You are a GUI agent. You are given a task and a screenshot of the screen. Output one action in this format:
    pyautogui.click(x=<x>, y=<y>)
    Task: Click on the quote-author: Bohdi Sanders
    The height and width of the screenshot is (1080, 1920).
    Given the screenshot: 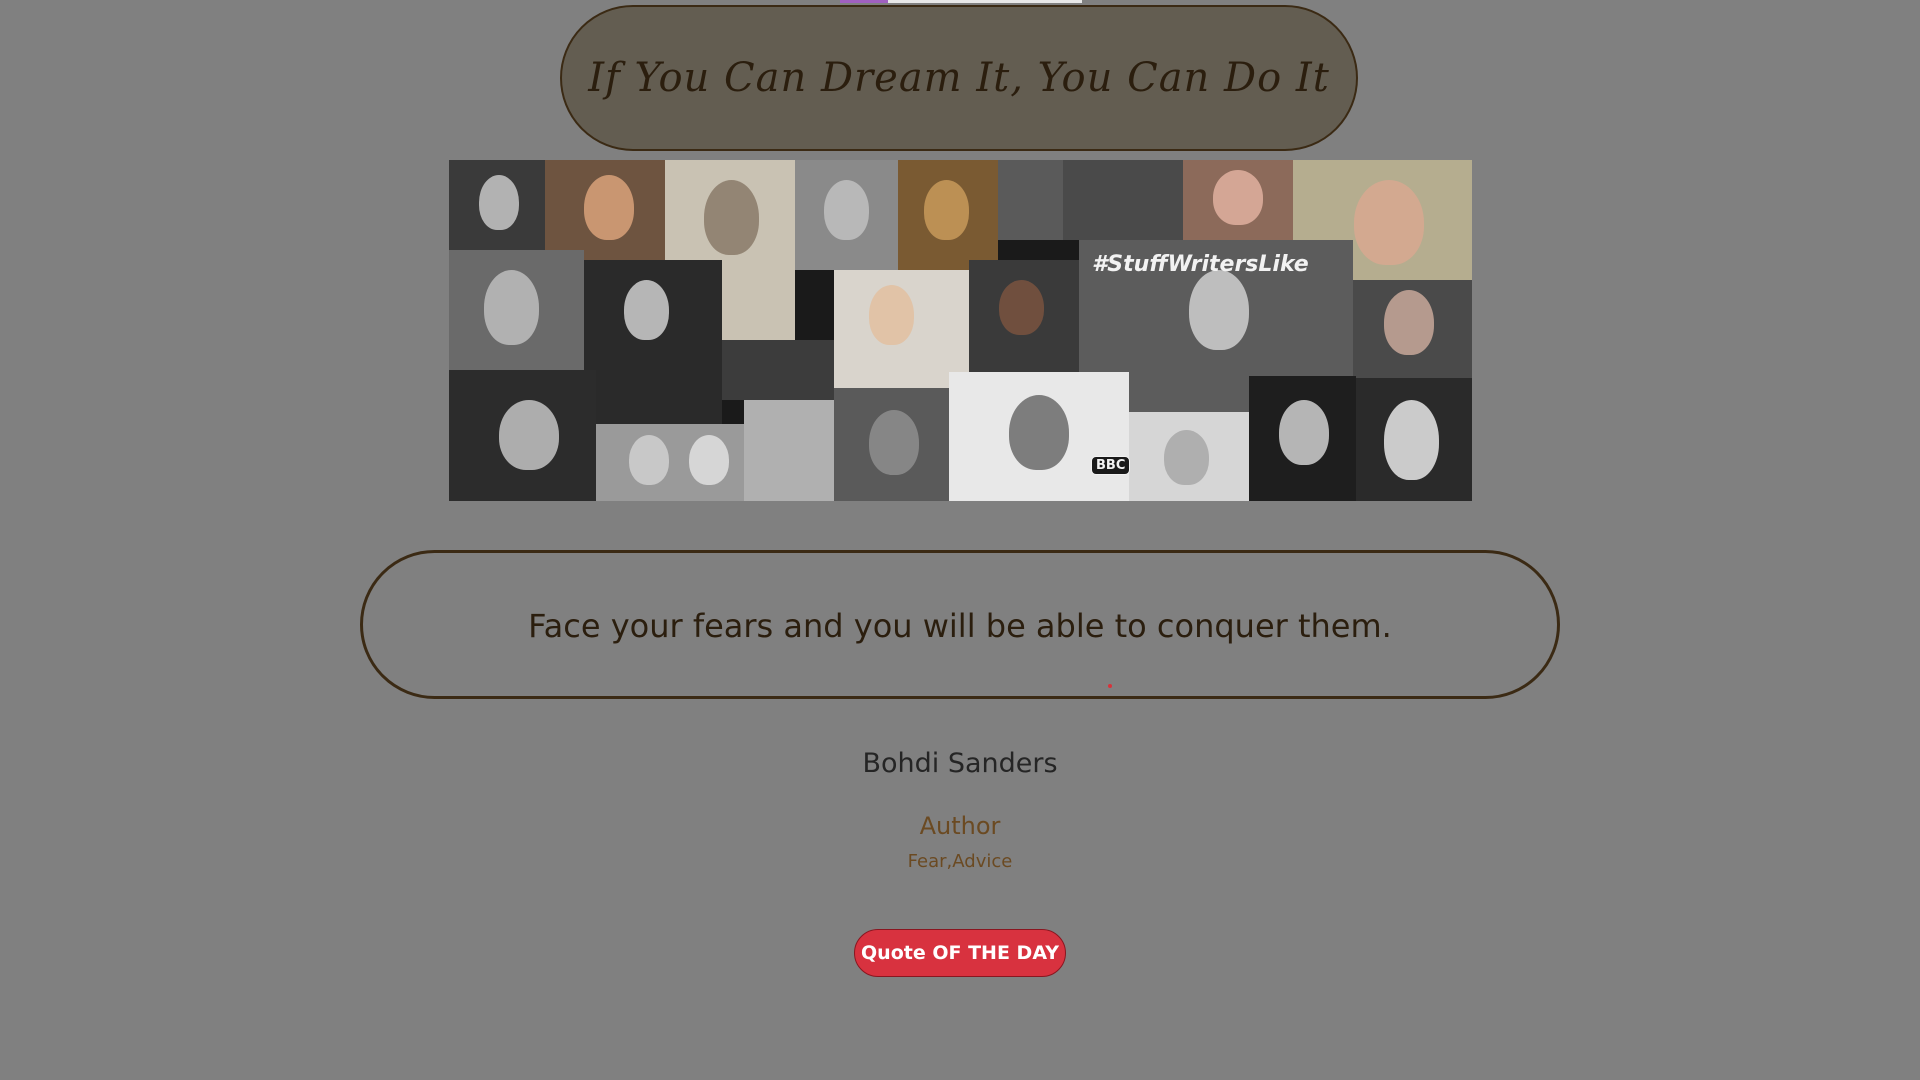 What is the action you would take?
    pyautogui.click(x=960, y=763)
    